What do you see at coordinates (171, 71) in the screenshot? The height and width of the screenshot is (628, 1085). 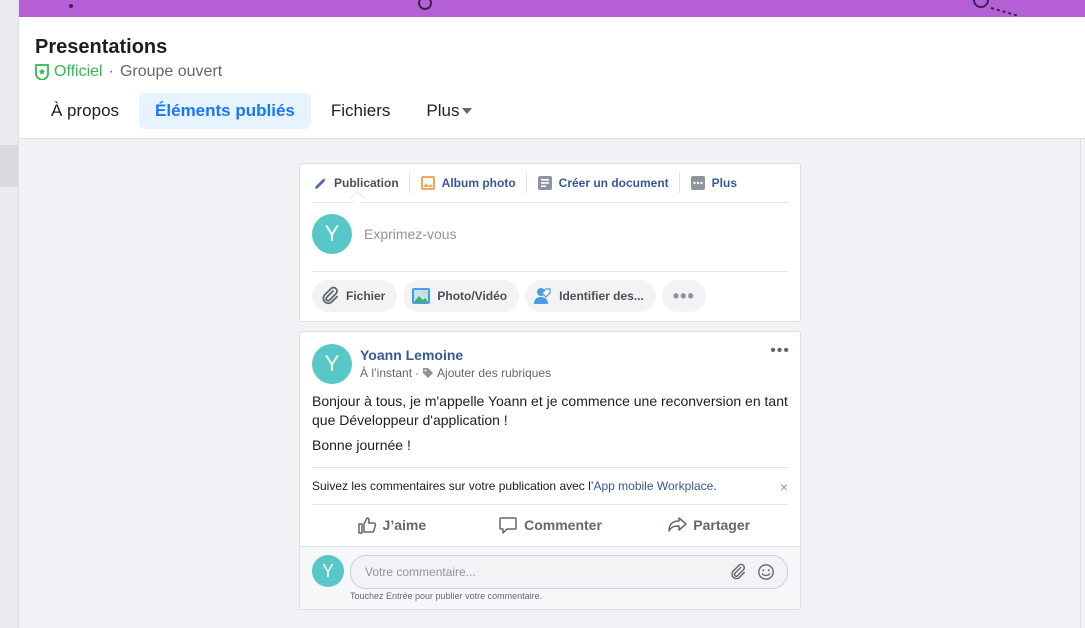 I see `group-type: Groupe ouvert` at bounding box center [171, 71].